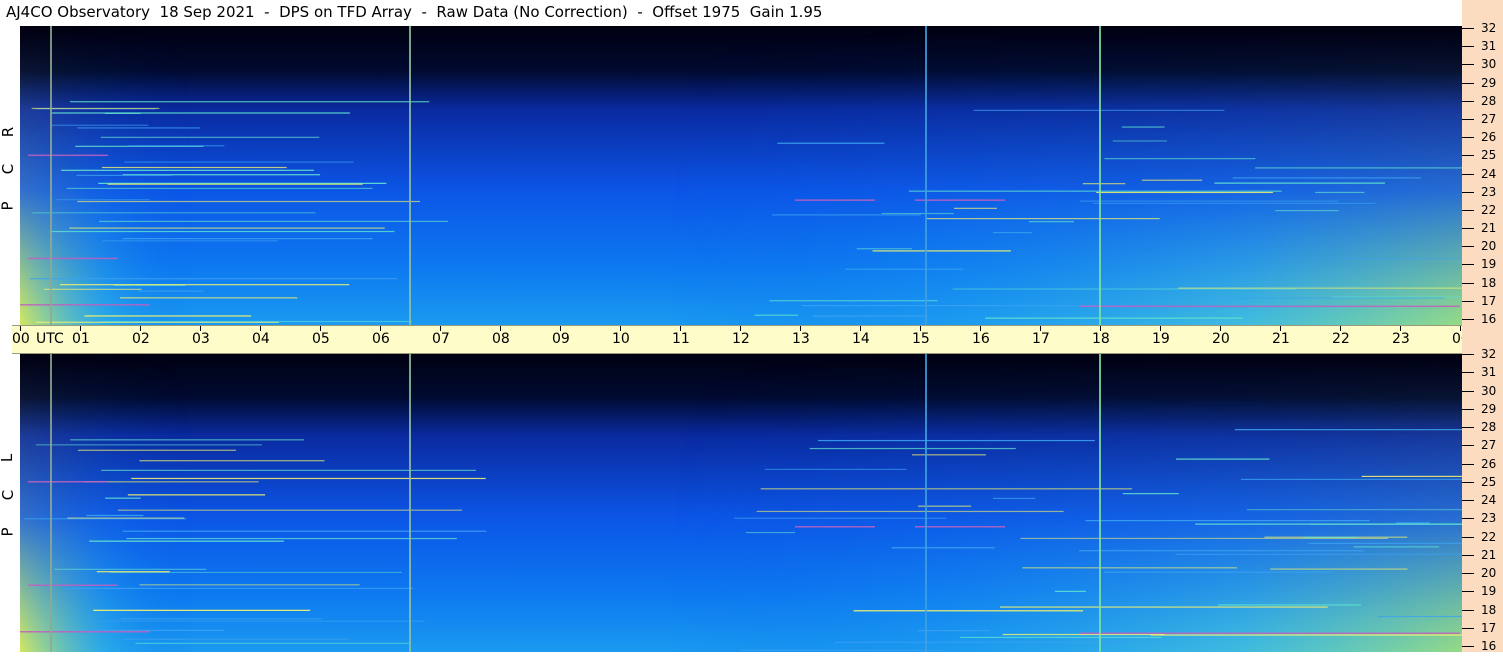  What do you see at coordinates (1489, 591) in the screenshot?
I see `freq-tick-label: 19` at bounding box center [1489, 591].